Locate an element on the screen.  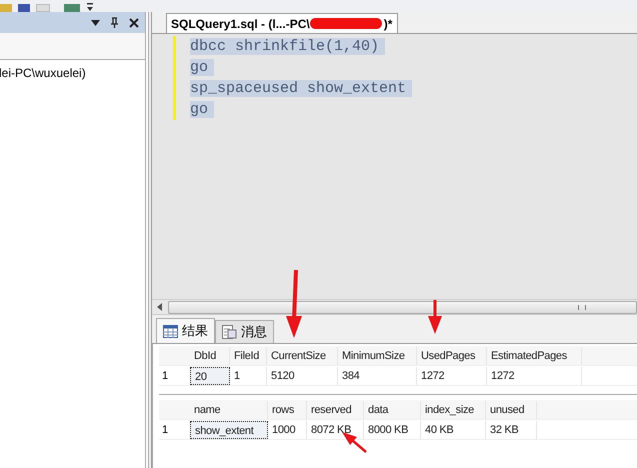
table-cell: show_extent is located at coordinates (229, 429).